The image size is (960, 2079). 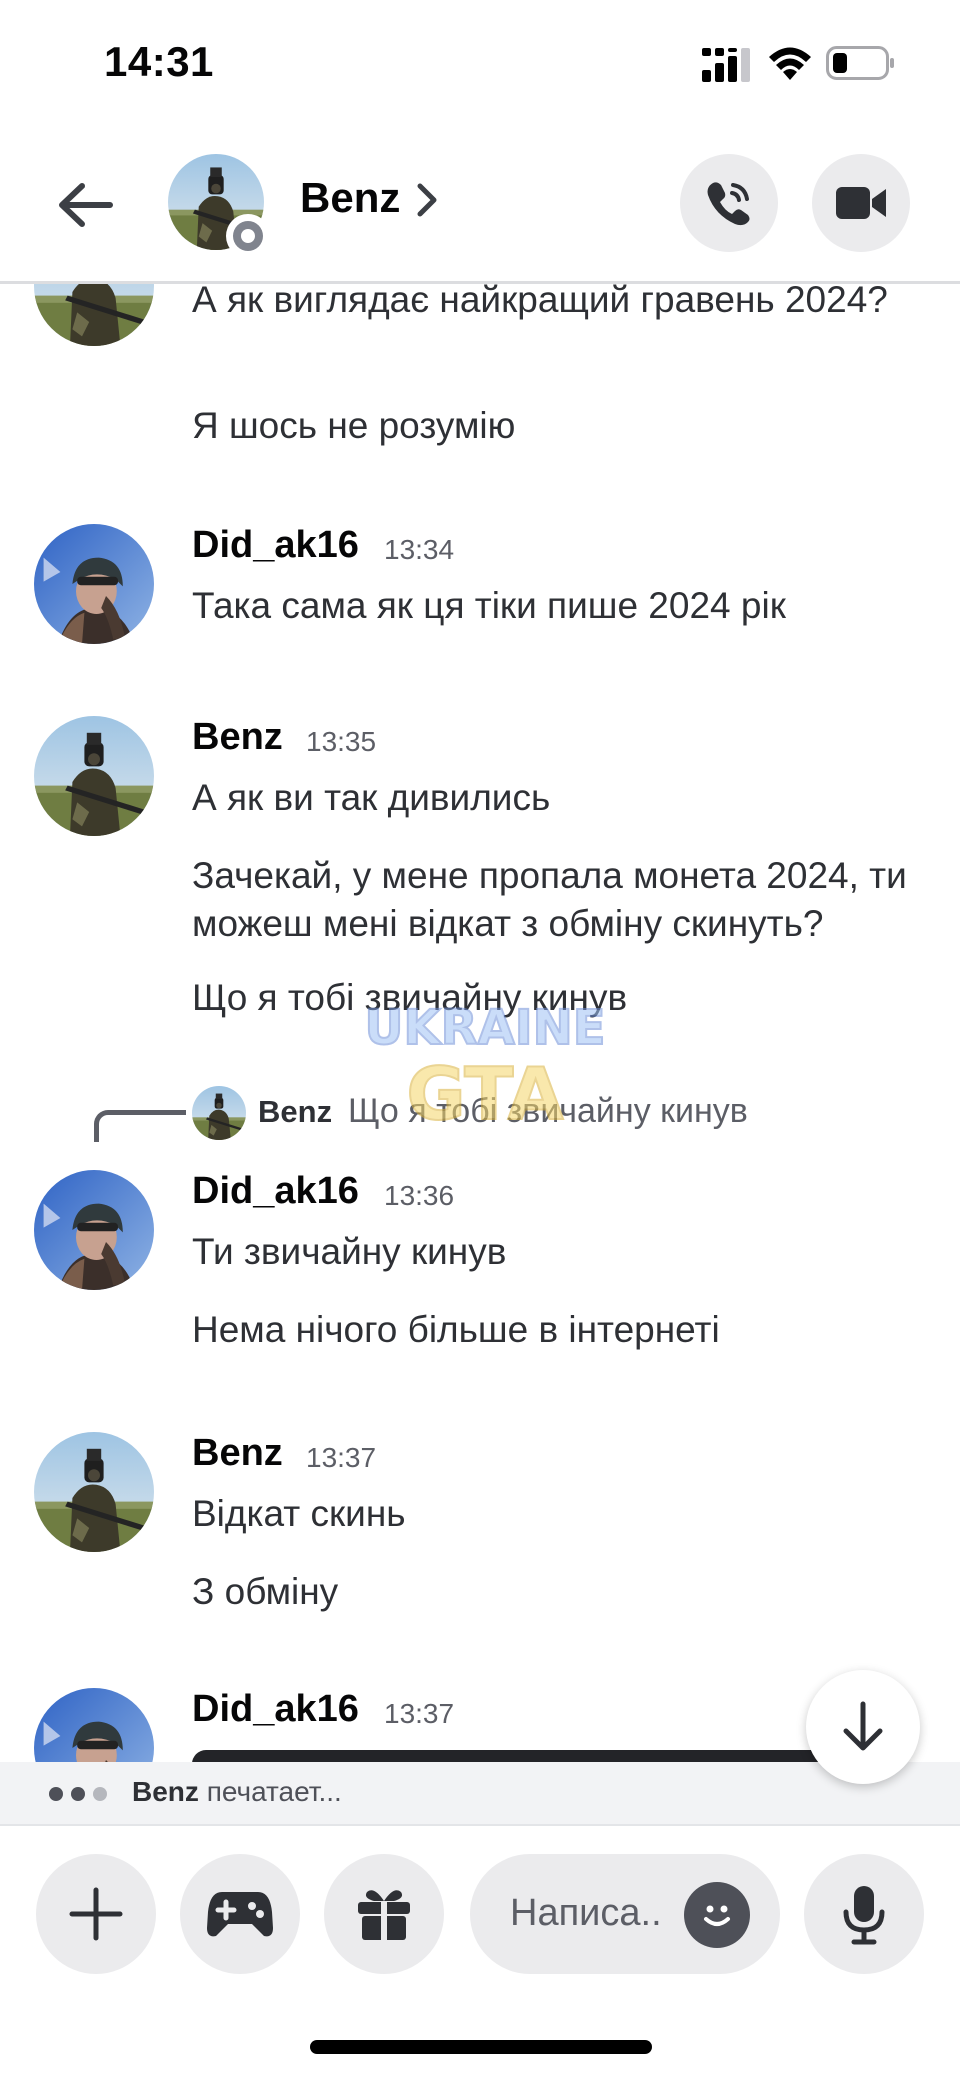 What do you see at coordinates (165, 1791) in the screenshot?
I see `typing-user: Benz` at bounding box center [165, 1791].